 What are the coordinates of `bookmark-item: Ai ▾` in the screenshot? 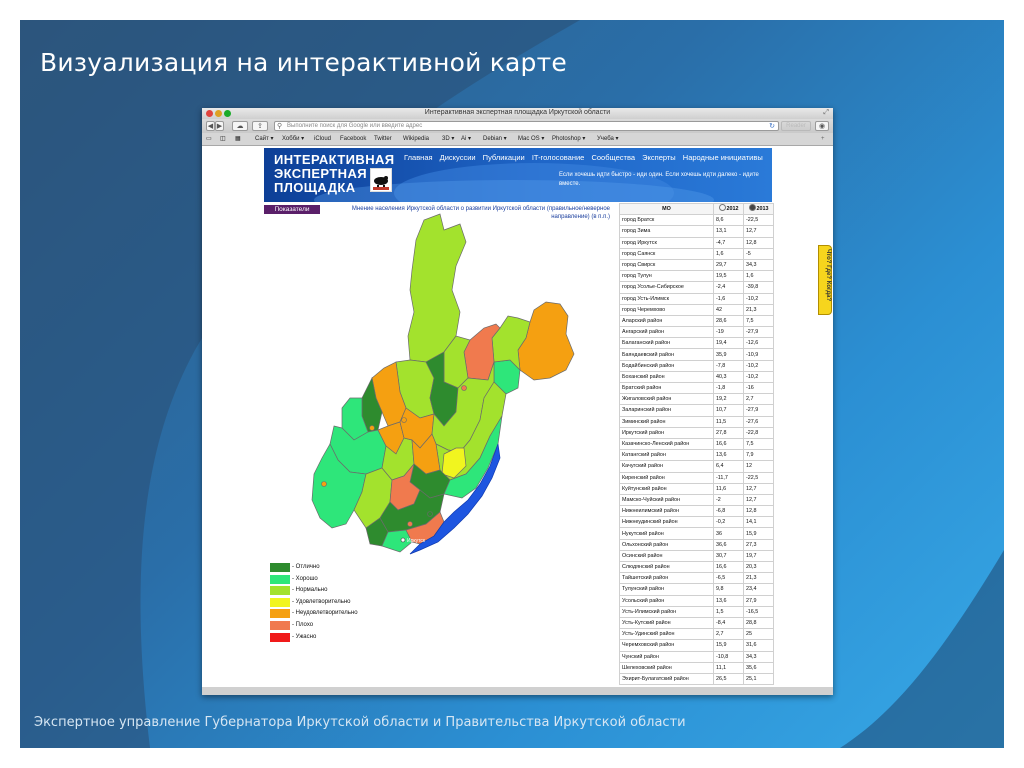 It's located at (466, 139).